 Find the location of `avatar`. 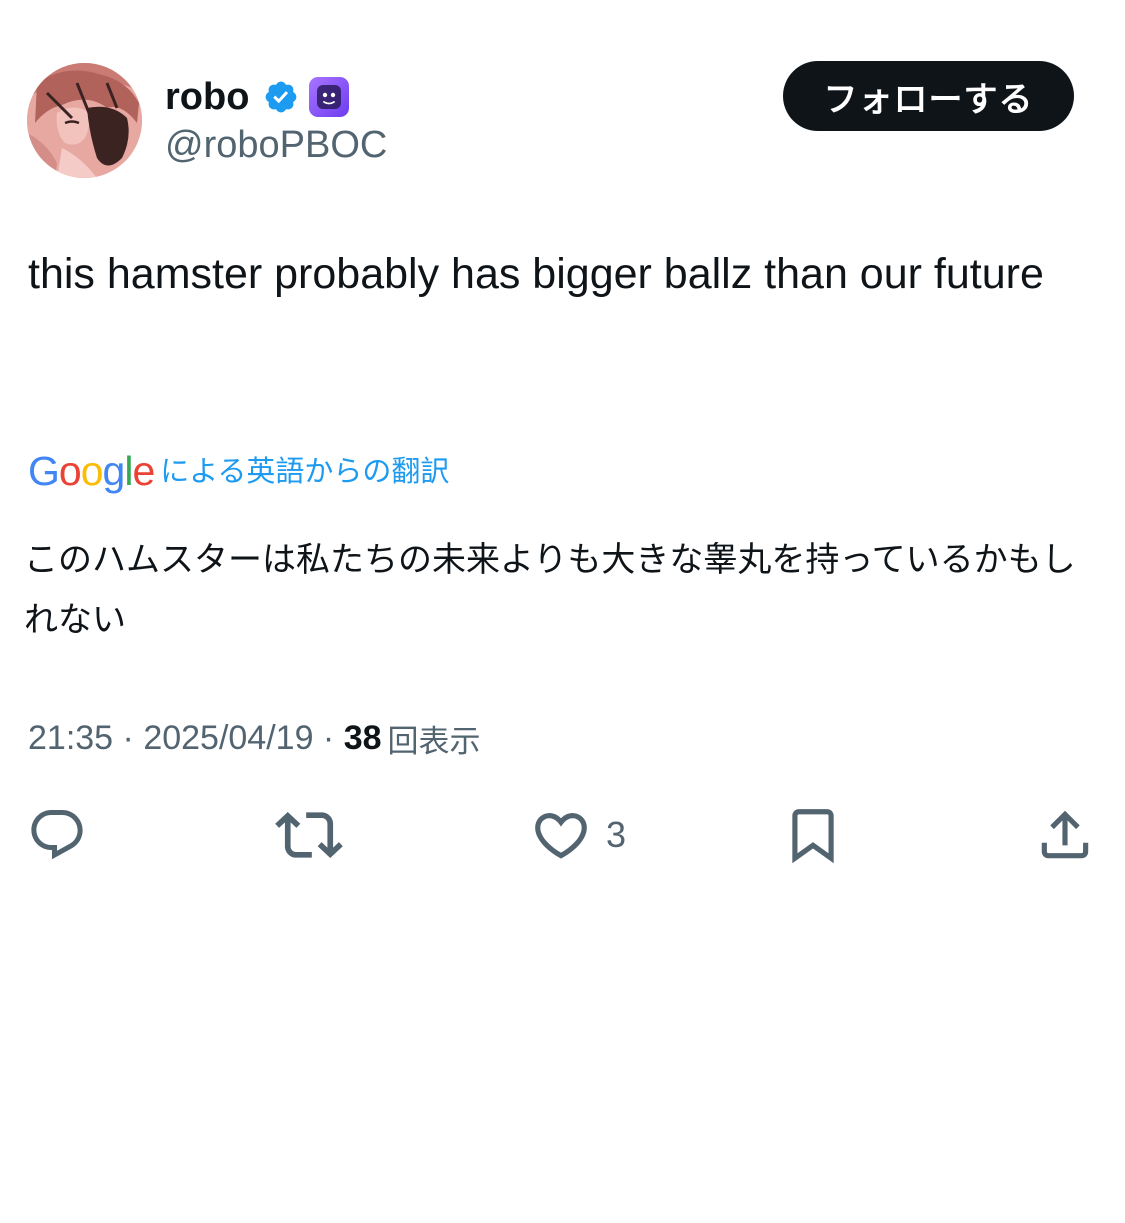

avatar is located at coordinates (84, 120).